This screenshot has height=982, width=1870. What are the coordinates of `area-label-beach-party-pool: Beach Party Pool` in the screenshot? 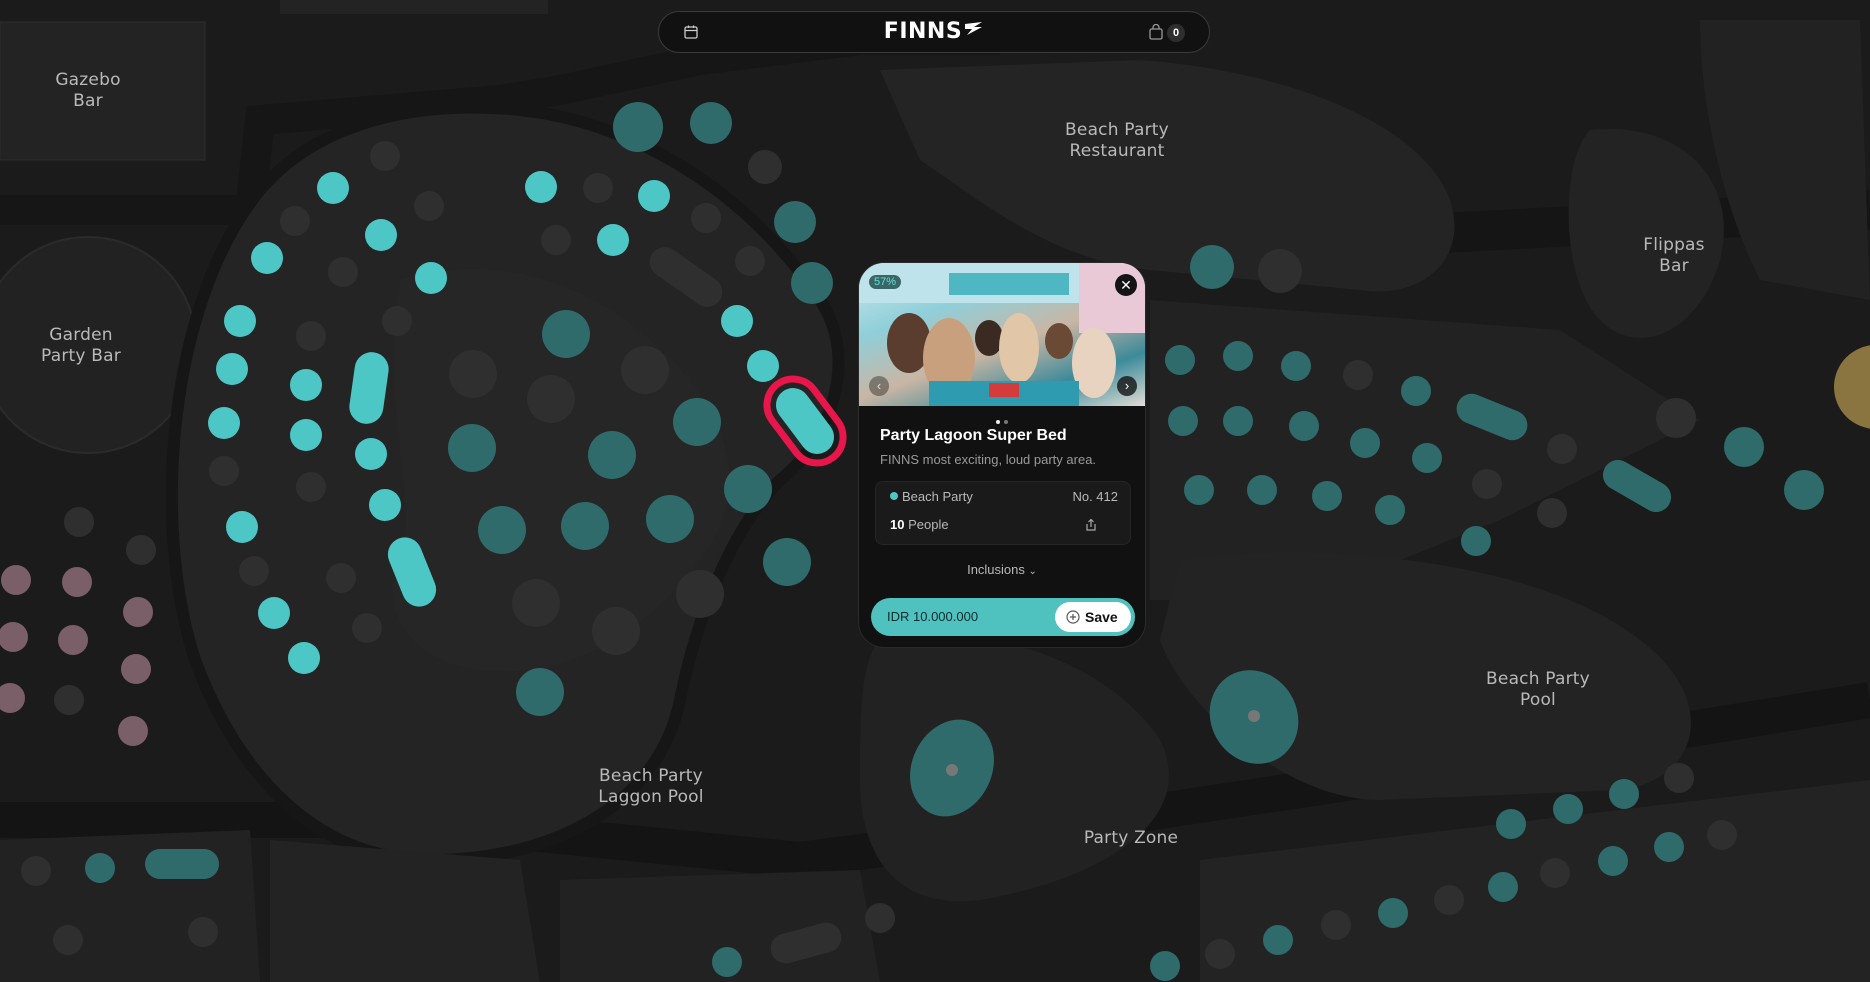 It's located at (1538, 690).